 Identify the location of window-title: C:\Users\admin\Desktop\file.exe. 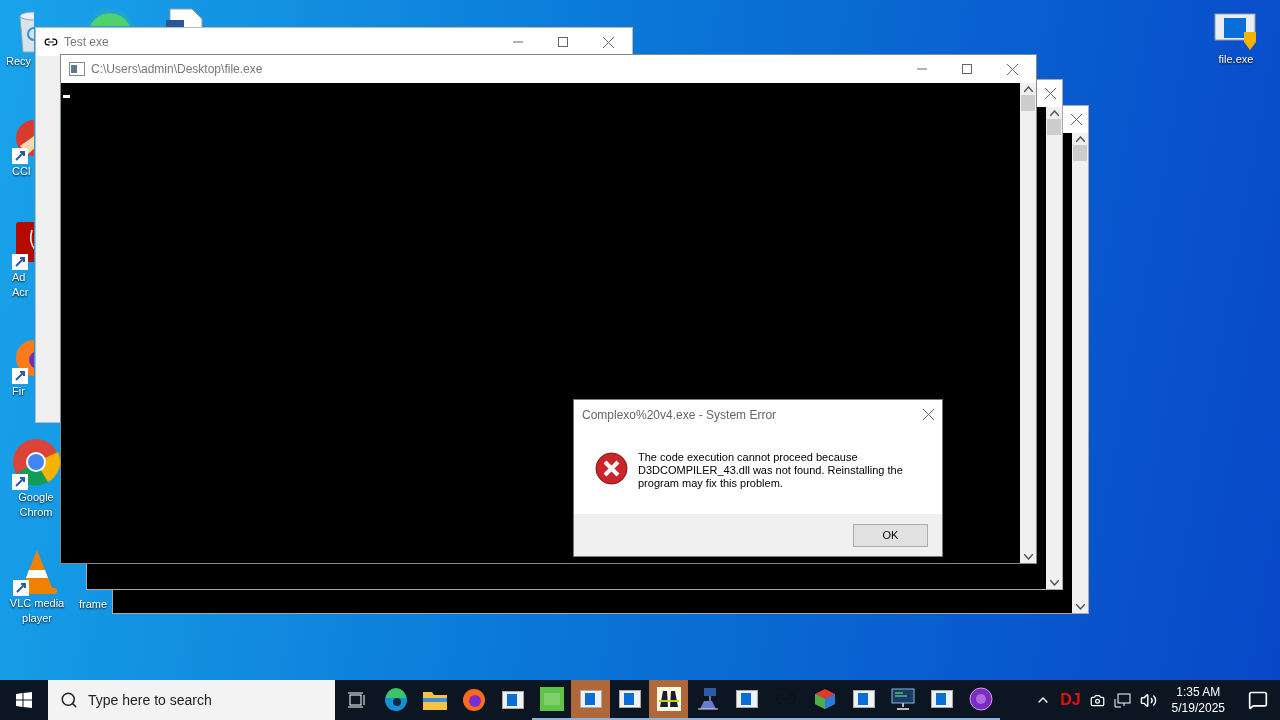
(177, 69).